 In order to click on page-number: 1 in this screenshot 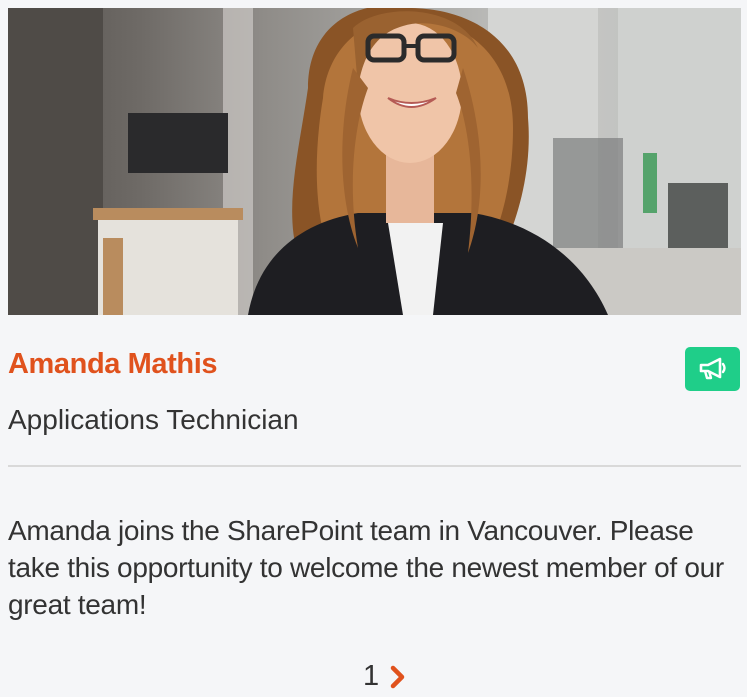, I will do `click(371, 676)`.